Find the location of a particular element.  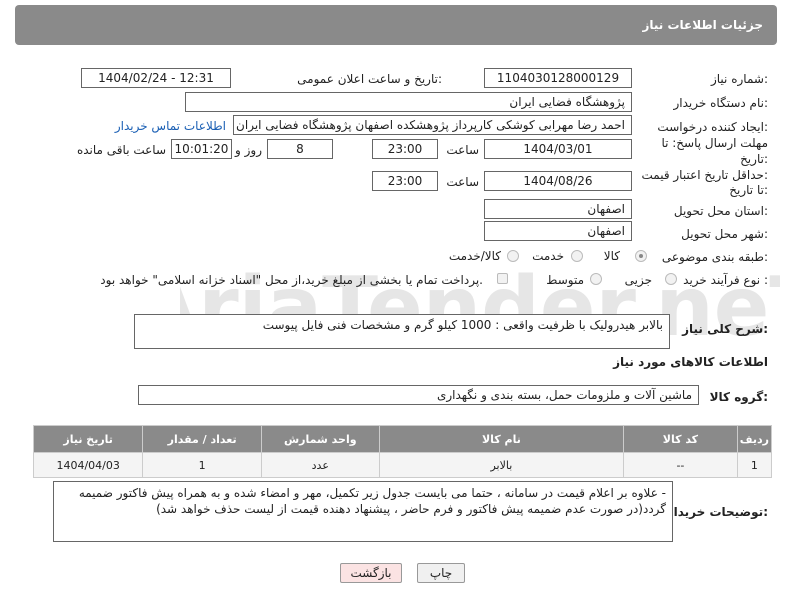

creator-label: ایجاد کننده درخواست: is located at coordinates (712, 127).